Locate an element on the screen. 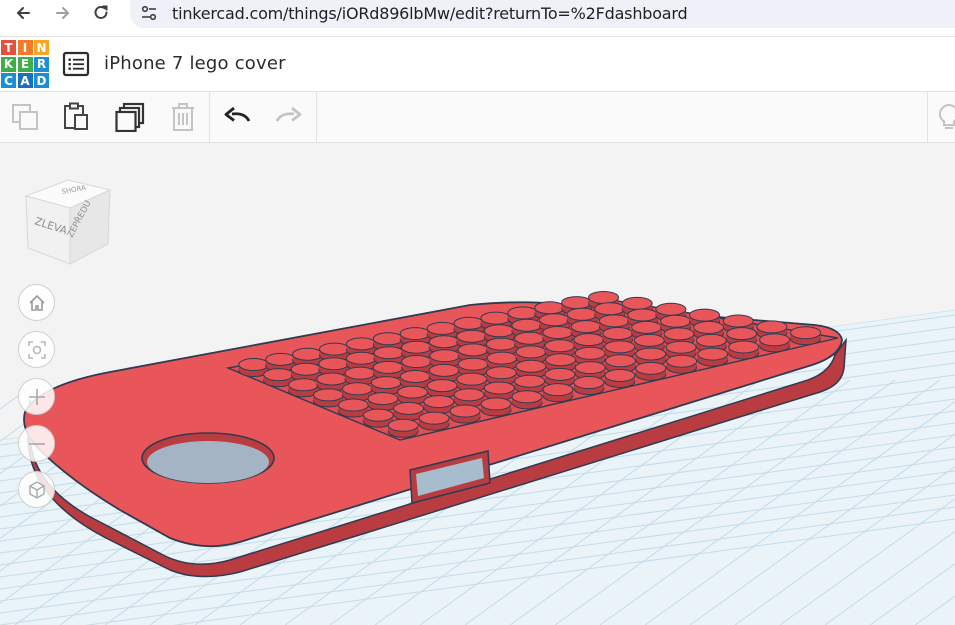  design-list-icon is located at coordinates (76, 64).